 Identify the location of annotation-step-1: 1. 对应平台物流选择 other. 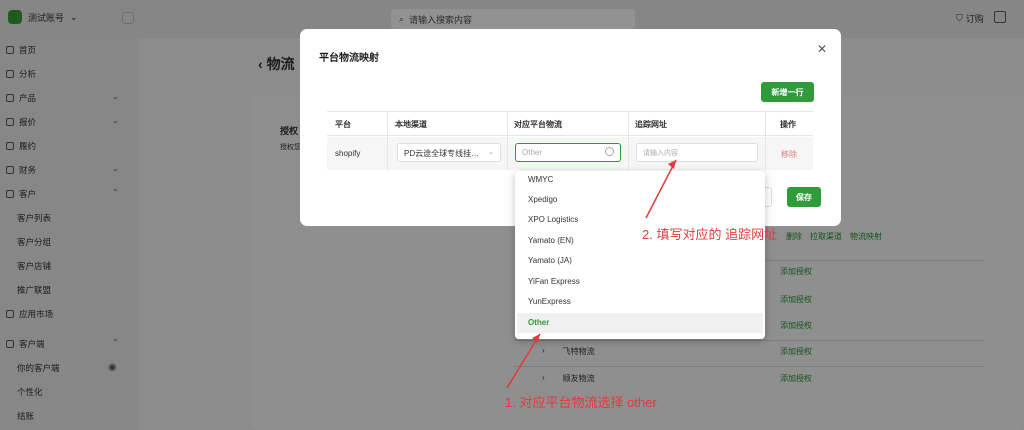
(581, 402).